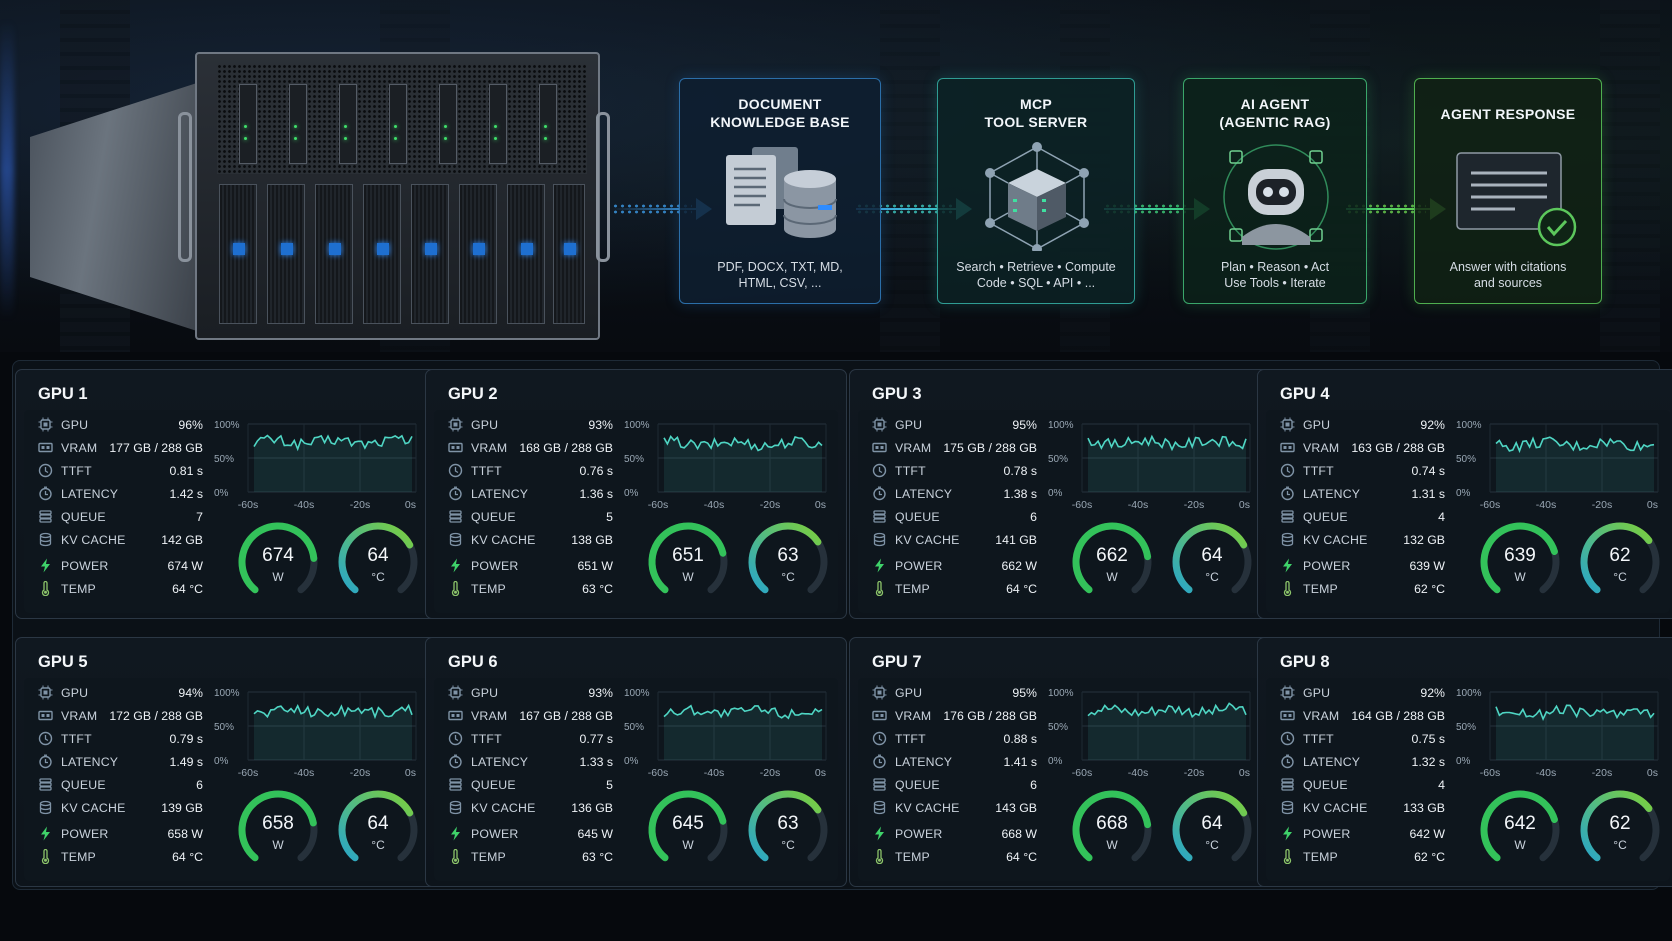 This screenshot has width=1672, height=941. Describe the element at coordinates (1033, 785) in the screenshot. I see `metric-value: 6` at that location.